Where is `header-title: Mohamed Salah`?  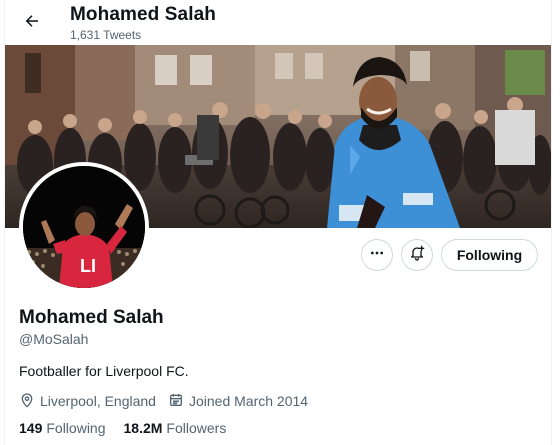
header-title: Mohamed Salah is located at coordinates (143, 14).